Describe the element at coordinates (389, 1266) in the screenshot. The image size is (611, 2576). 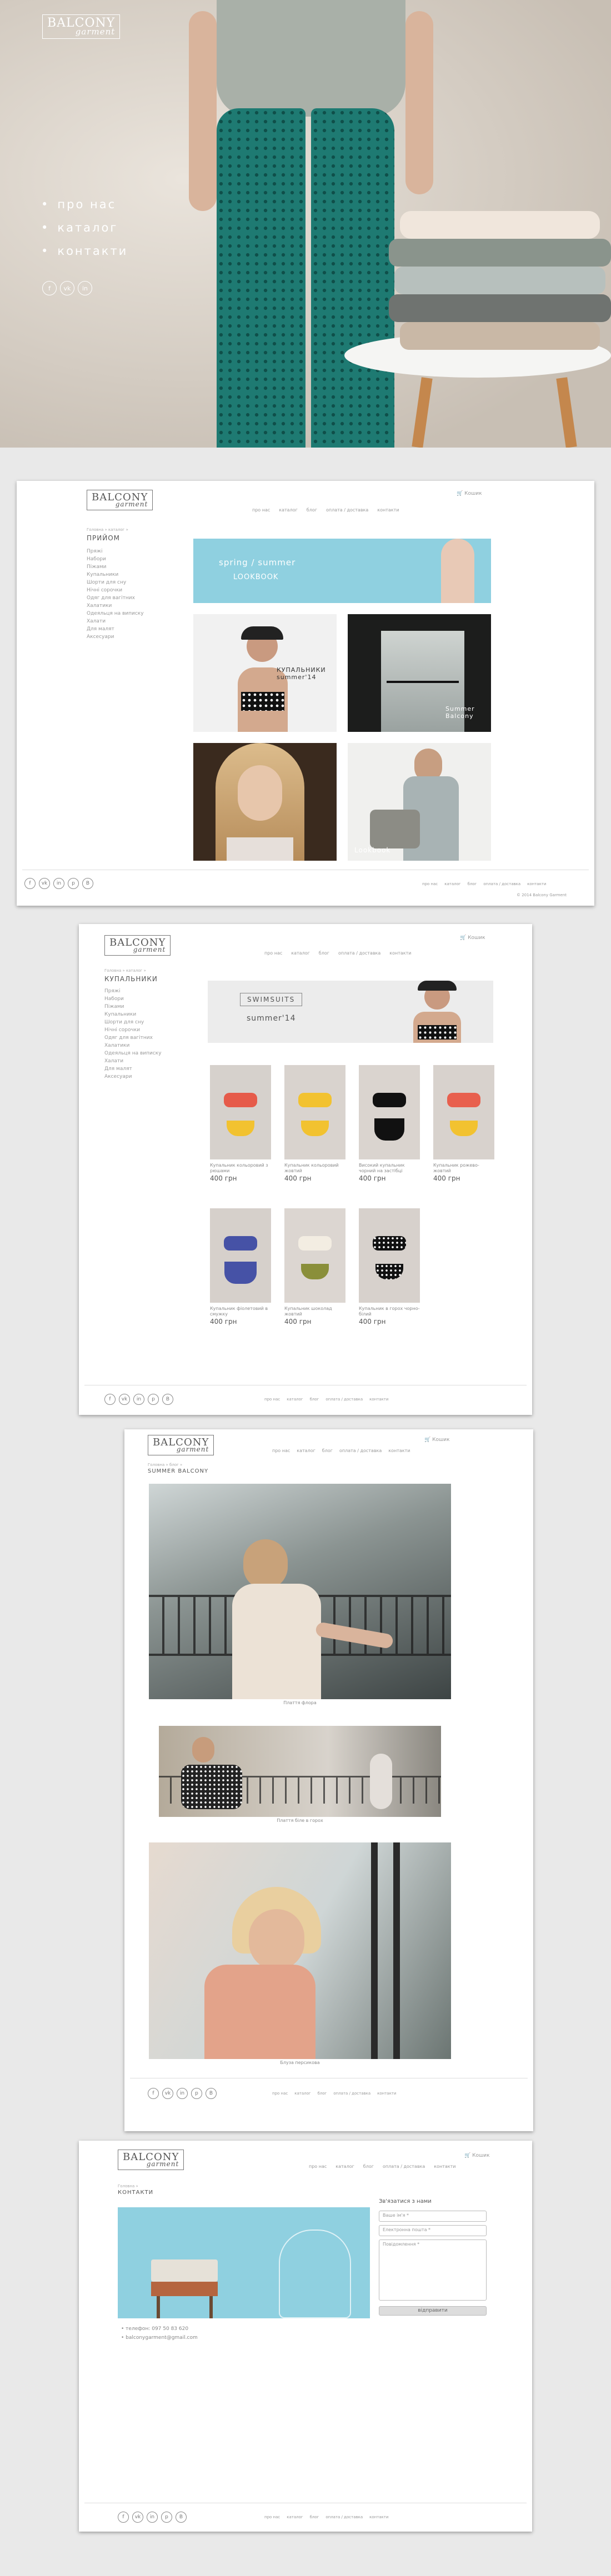
I see `product-card: Купальник в горох чорно-білий 400 грн` at that location.